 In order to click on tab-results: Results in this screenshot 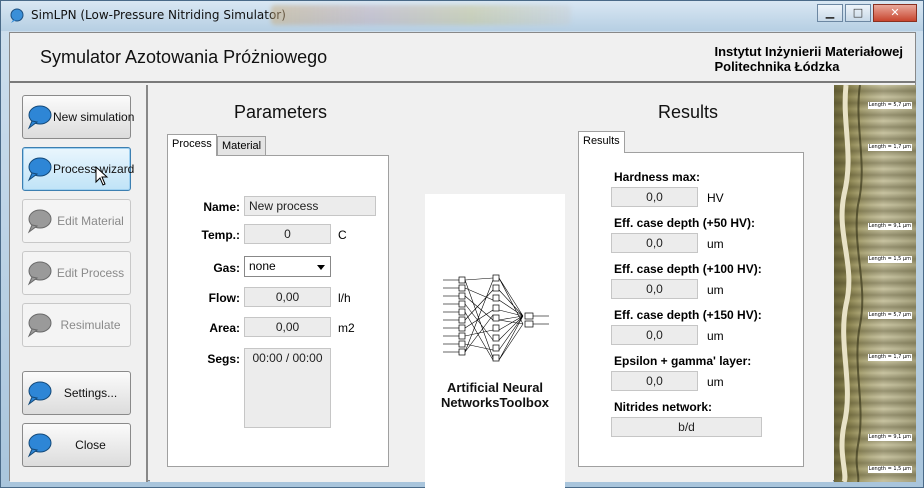, I will do `click(601, 142)`.